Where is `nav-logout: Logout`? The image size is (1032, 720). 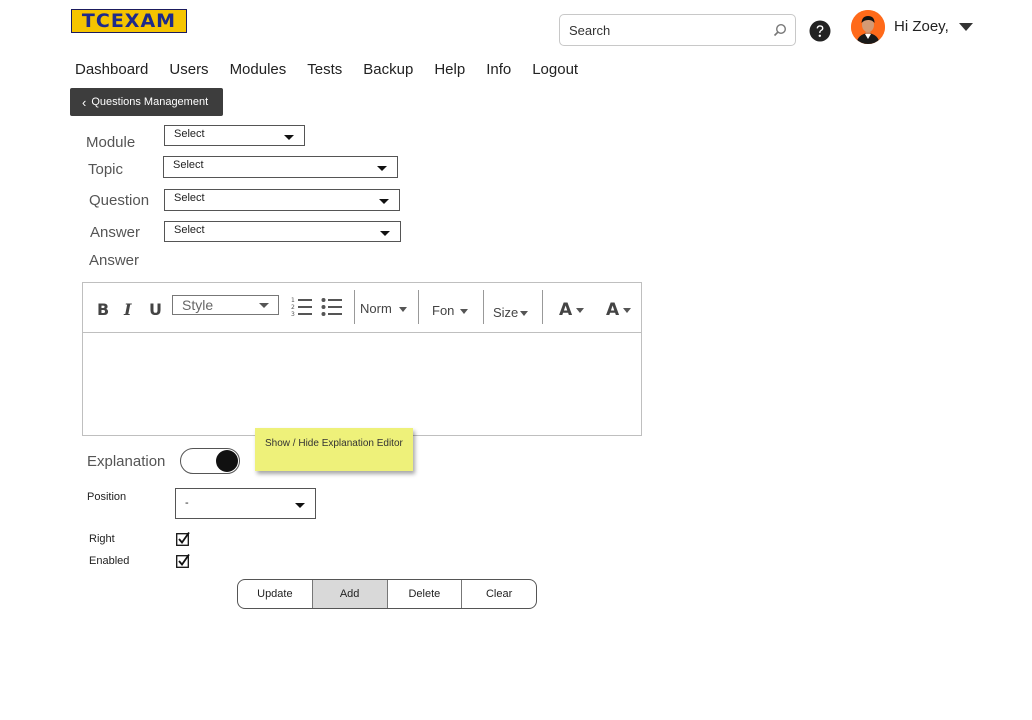
nav-logout: Logout is located at coordinates (555, 69).